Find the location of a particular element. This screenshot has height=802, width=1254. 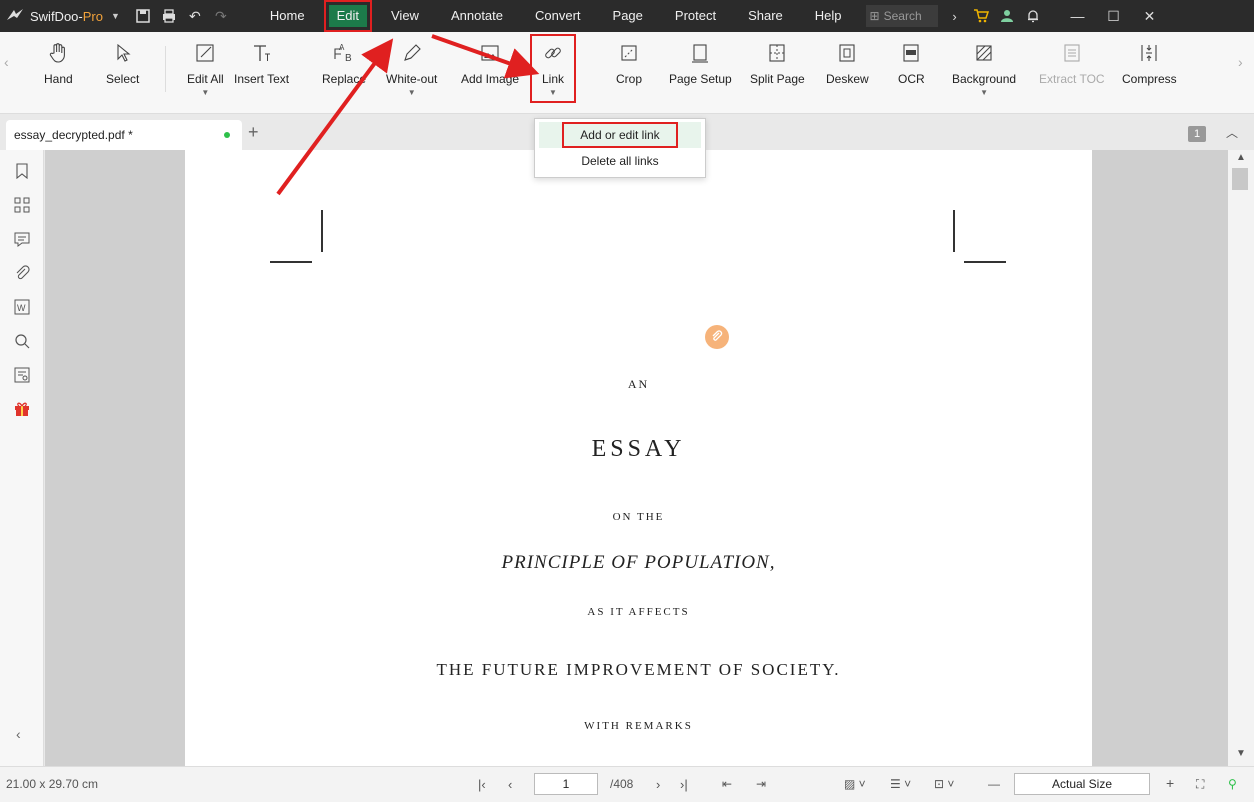

last-page-icon: ›| is located at coordinates (684, 784).